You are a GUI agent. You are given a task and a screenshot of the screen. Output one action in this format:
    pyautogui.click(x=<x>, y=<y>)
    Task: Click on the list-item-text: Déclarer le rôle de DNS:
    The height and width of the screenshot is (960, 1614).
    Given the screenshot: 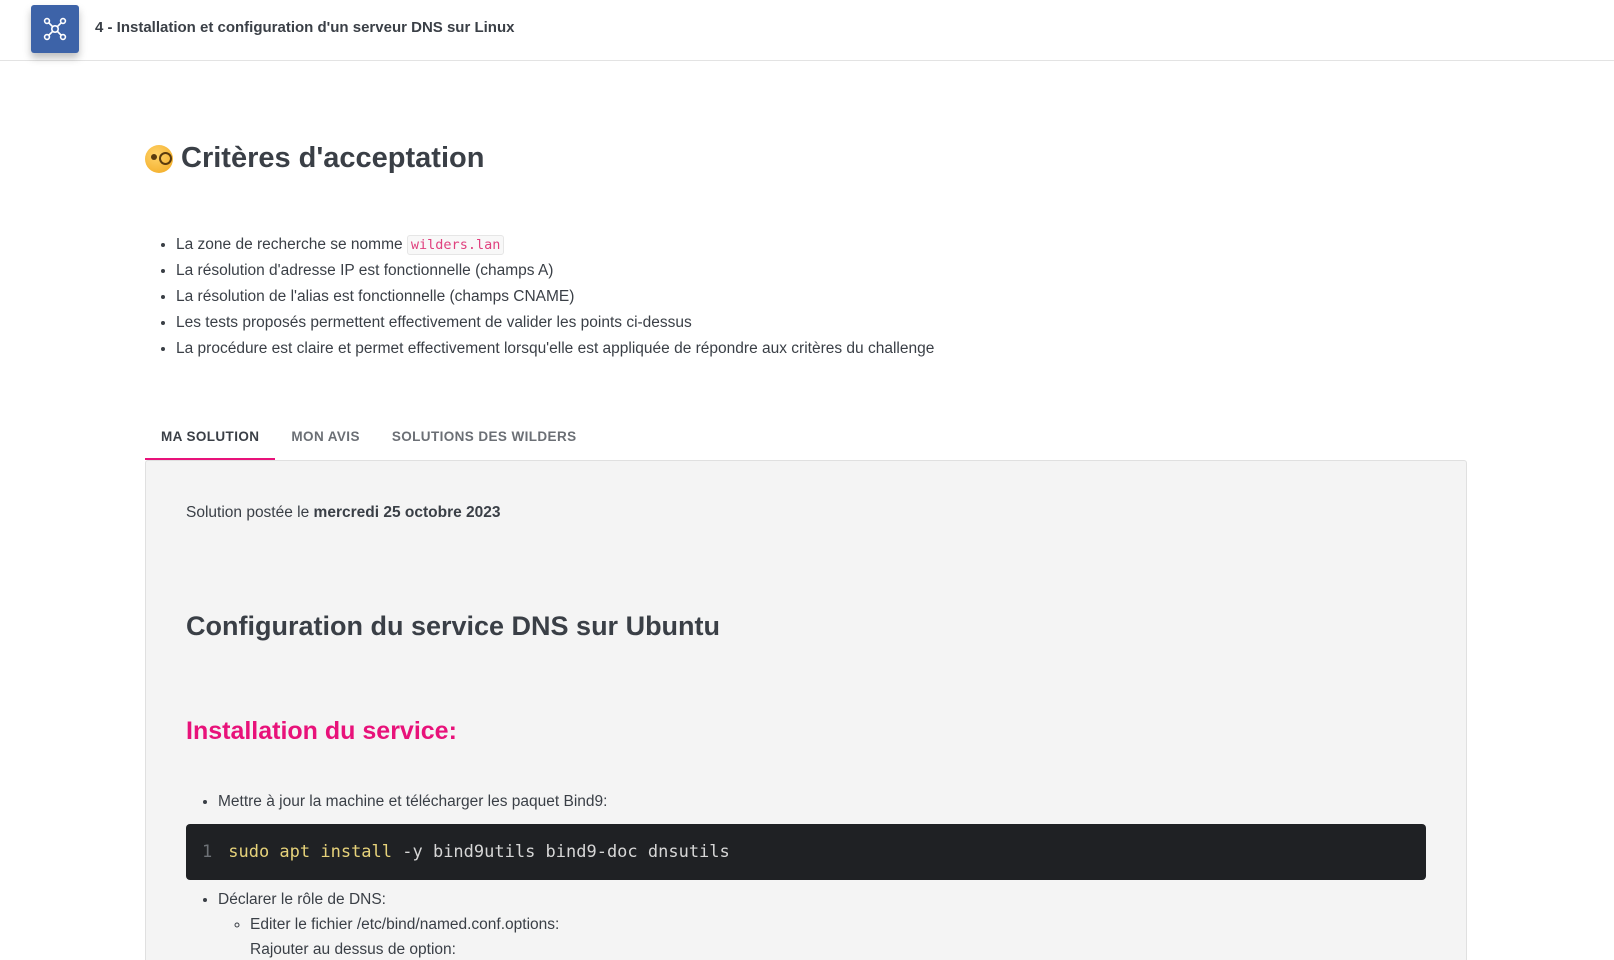 What is the action you would take?
    pyautogui.click(x=302, y=899)
    